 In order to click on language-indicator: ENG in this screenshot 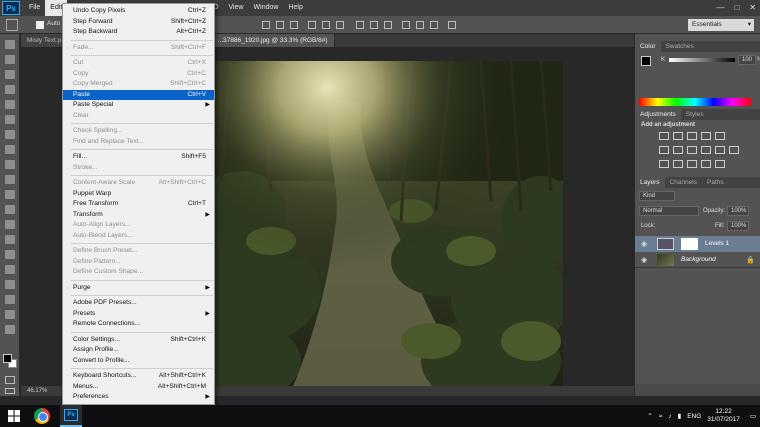, I will do `click(694, 416)`.